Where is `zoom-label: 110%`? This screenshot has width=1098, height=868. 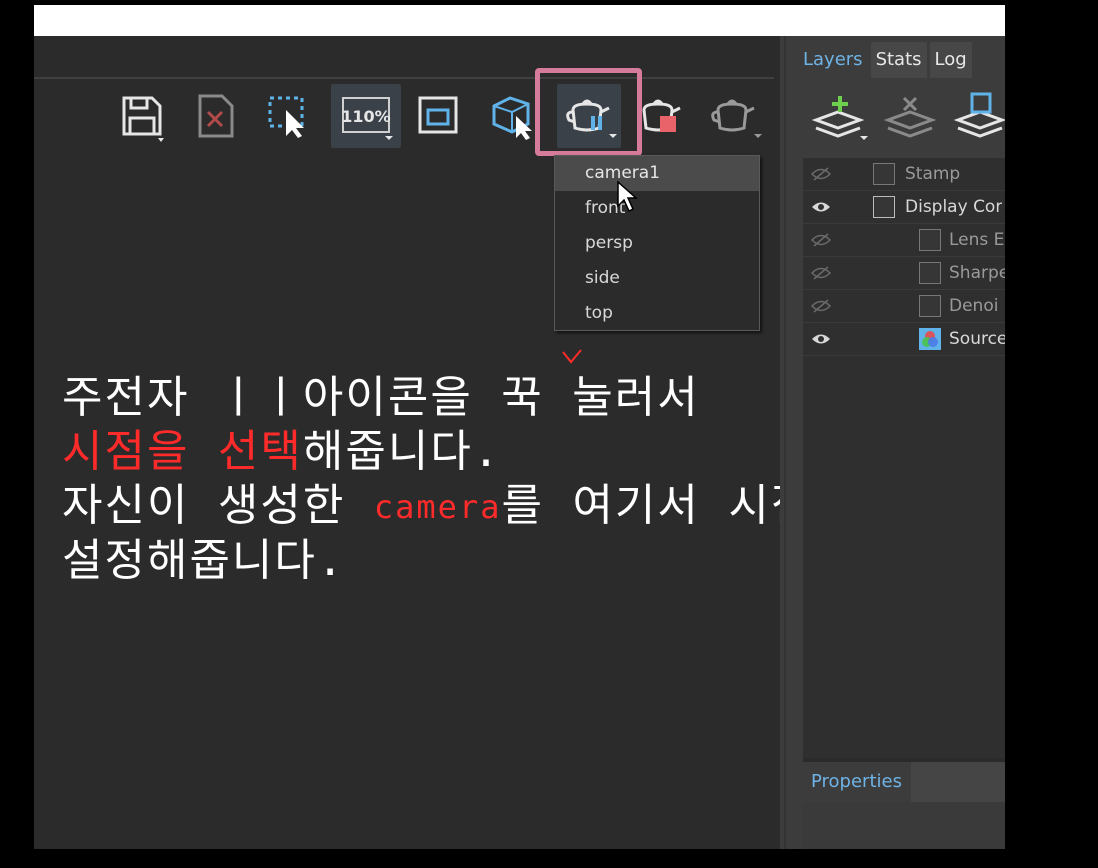
zoom-label: 110% is located at coordinates (365, 116).